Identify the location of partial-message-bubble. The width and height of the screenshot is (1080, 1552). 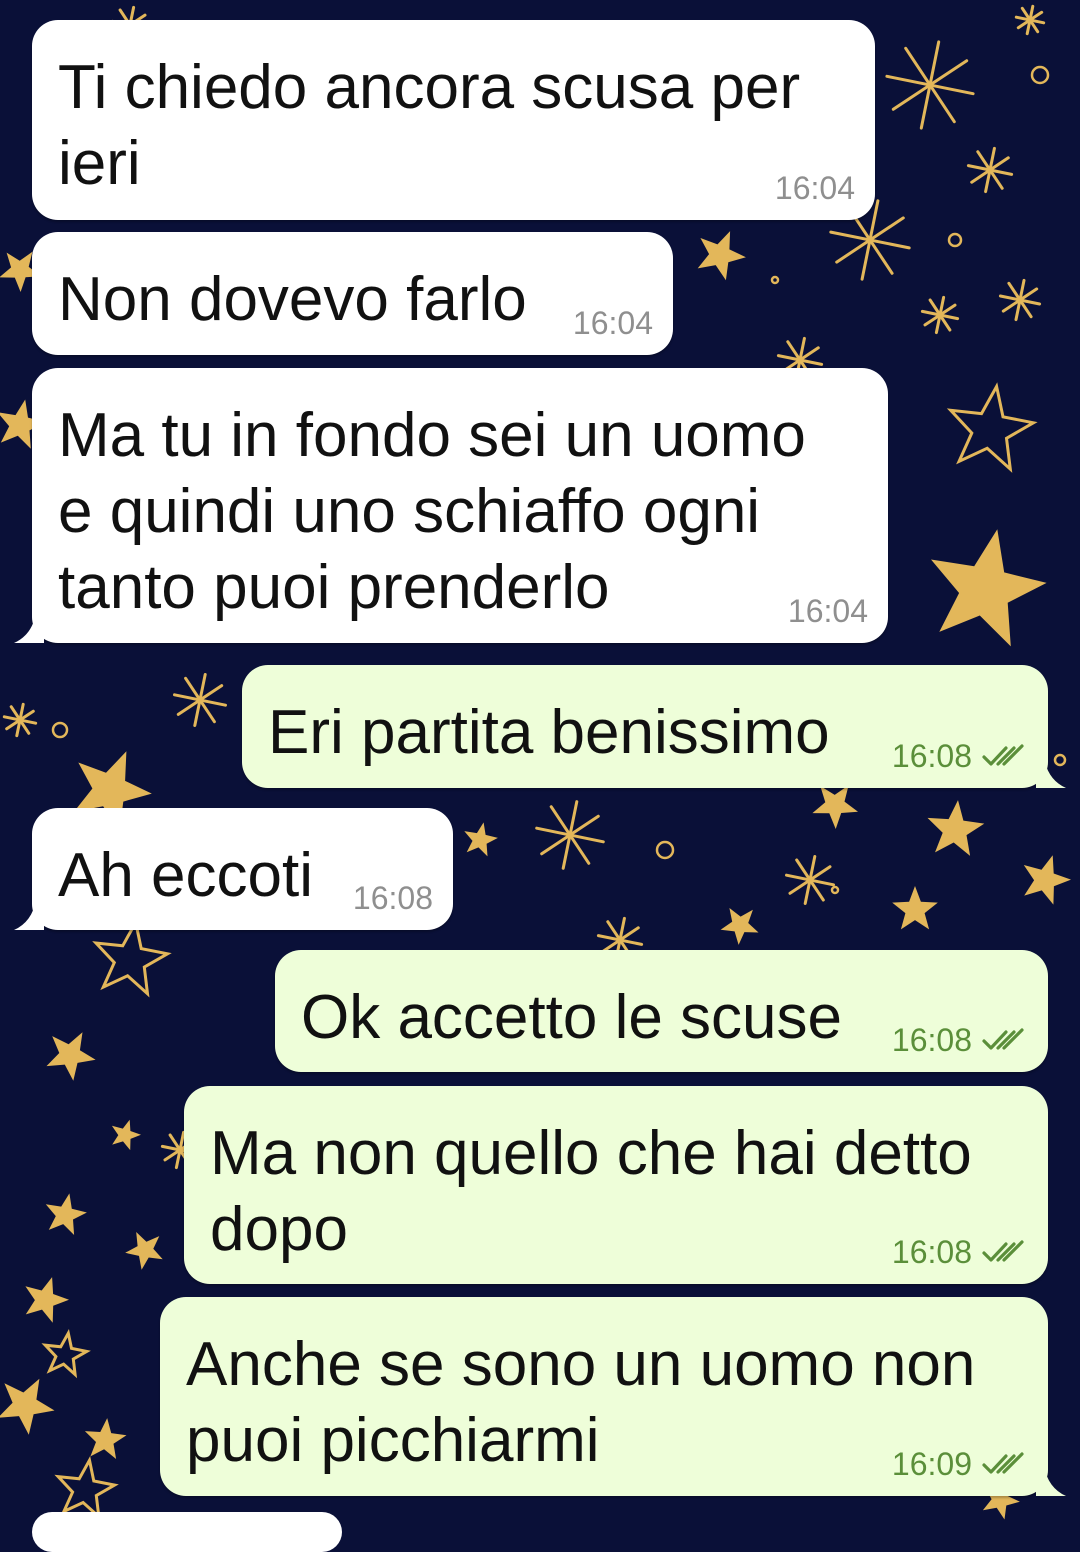
(187, 1532).